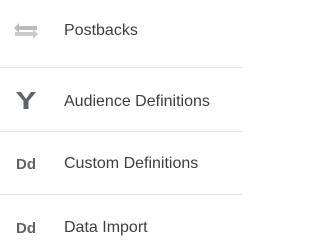 The image size is (320, 247). I want to click on data-import-icon: Dd, so click(26, 228).